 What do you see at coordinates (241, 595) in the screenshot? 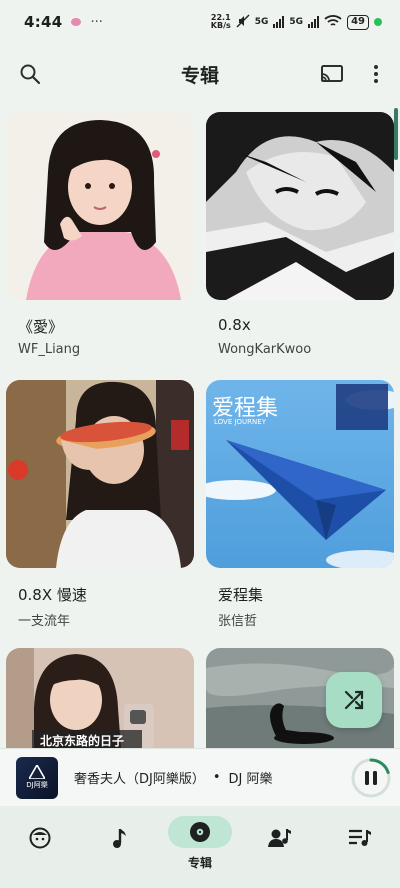
I see `album-title: 爱程集` at bounding box center [241, 595].